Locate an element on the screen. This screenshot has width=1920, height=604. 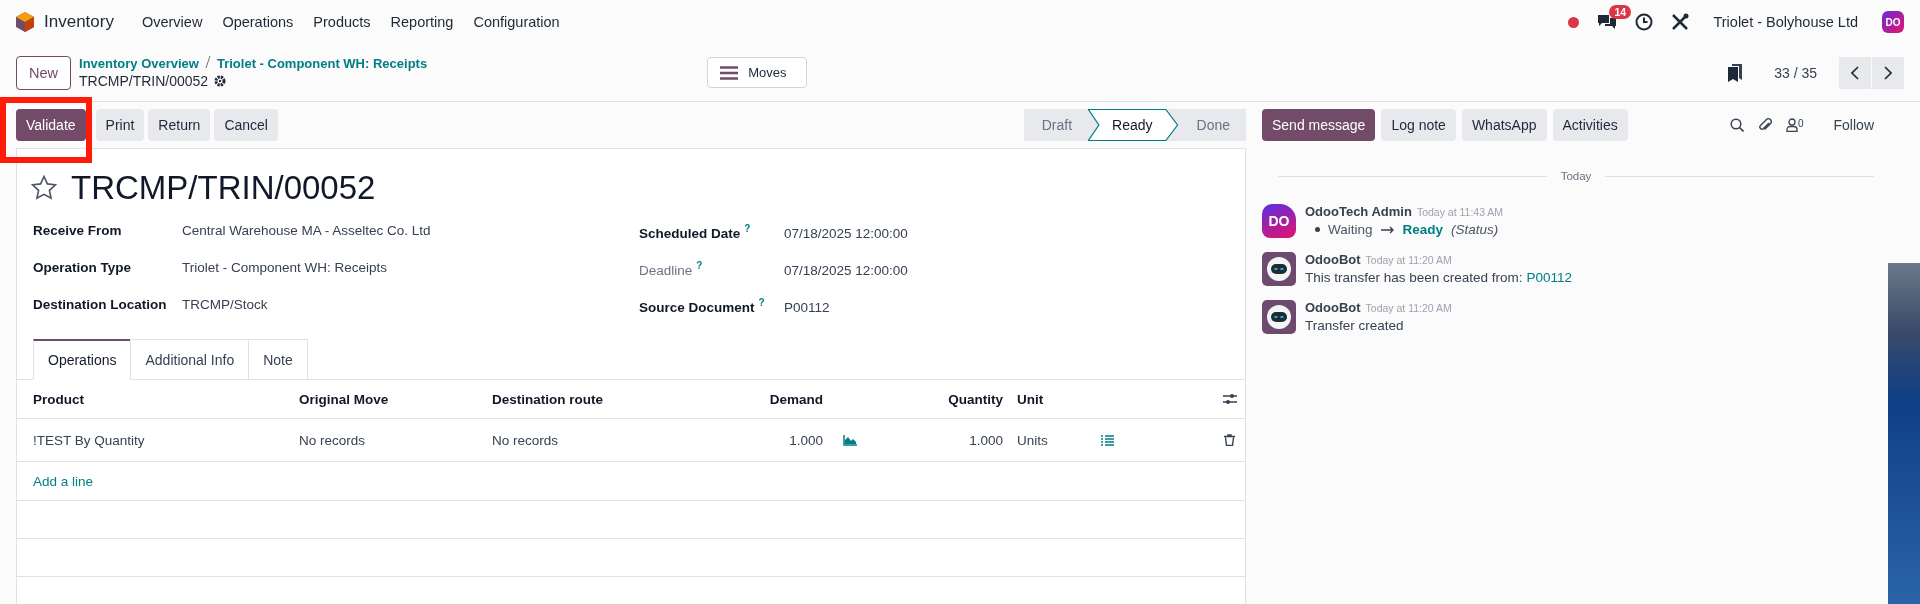
message-text: This transfer has been created from: is located at coordinates (1414, 277).